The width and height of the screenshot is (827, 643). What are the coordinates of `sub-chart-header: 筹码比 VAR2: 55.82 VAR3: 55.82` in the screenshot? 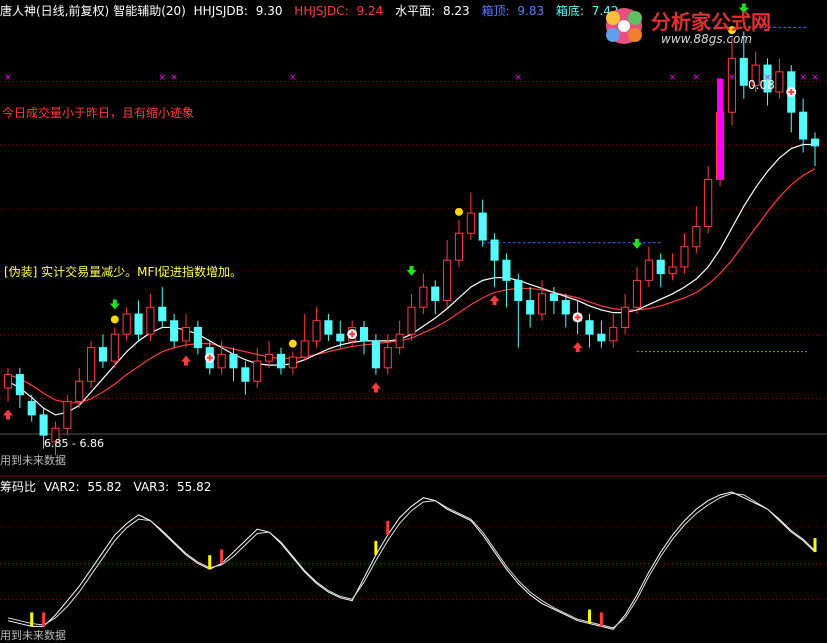 It's located at (109, 486).